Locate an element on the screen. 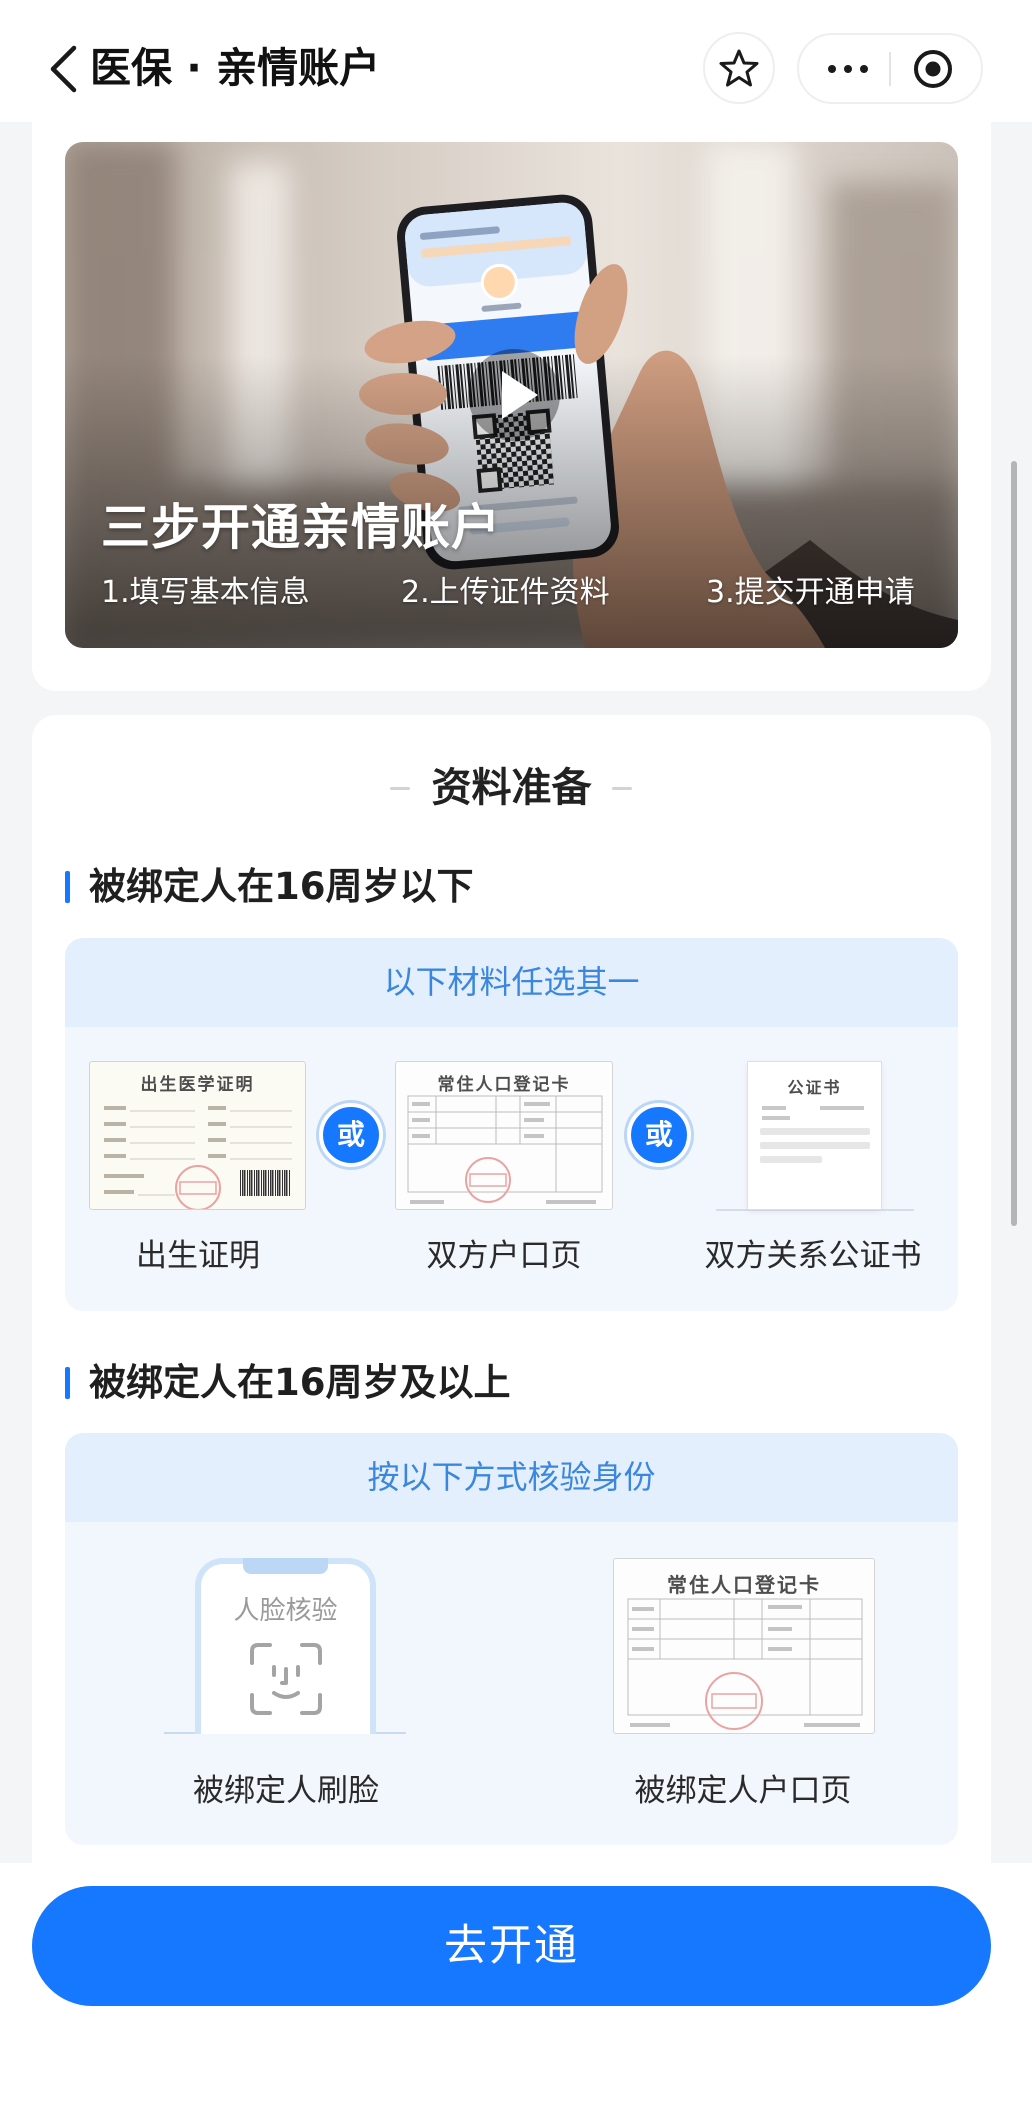  video-step-1: 1.填写基本信息 is located at coordinates (205, 592).